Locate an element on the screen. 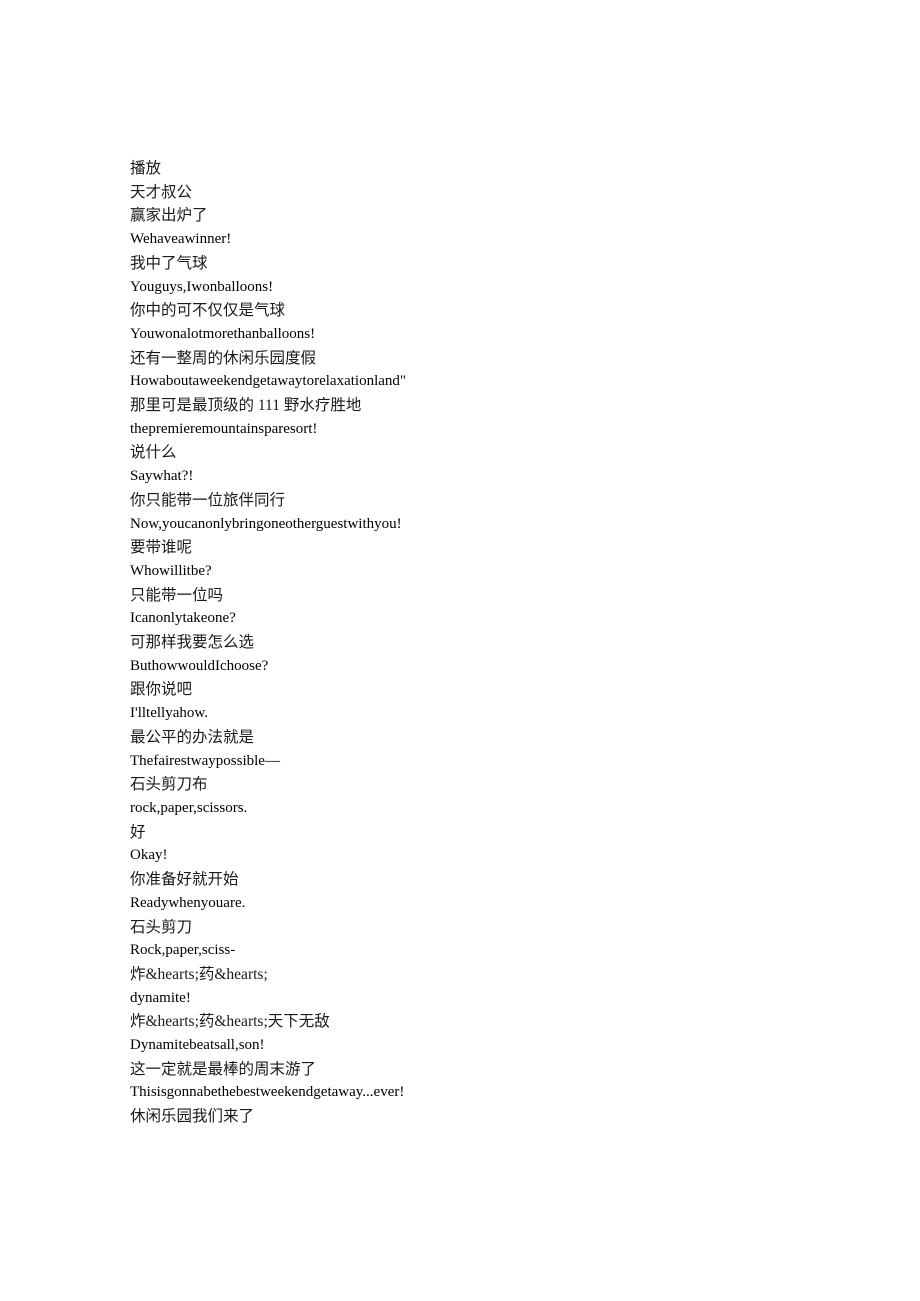 The height and width of the screenshot is (1301, 920). transcript-line: 你准备好就开始 is located at coordinates (184, 880).